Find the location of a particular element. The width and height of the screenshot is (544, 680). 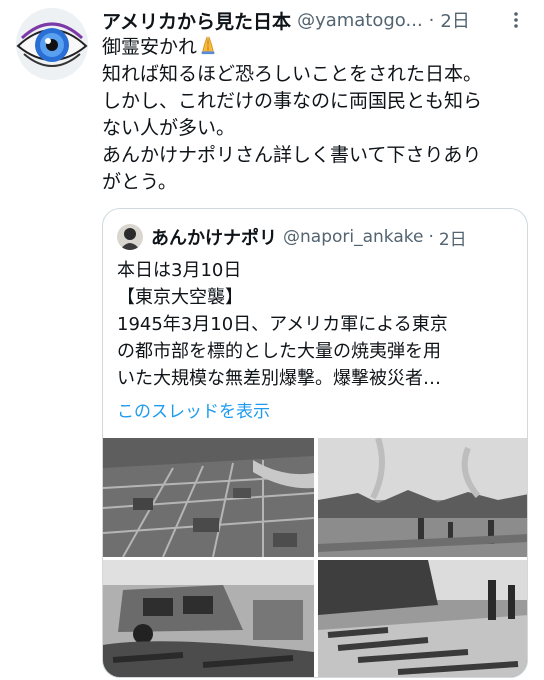

photo-street-victims is located at coordinates (422, 618).